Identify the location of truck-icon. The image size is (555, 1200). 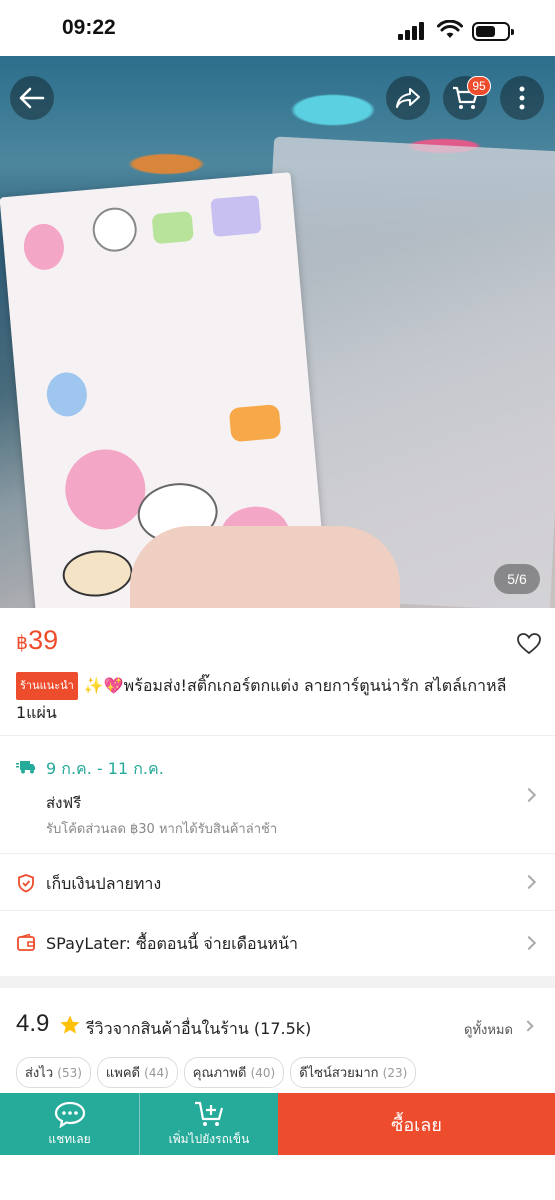
(25, 767).